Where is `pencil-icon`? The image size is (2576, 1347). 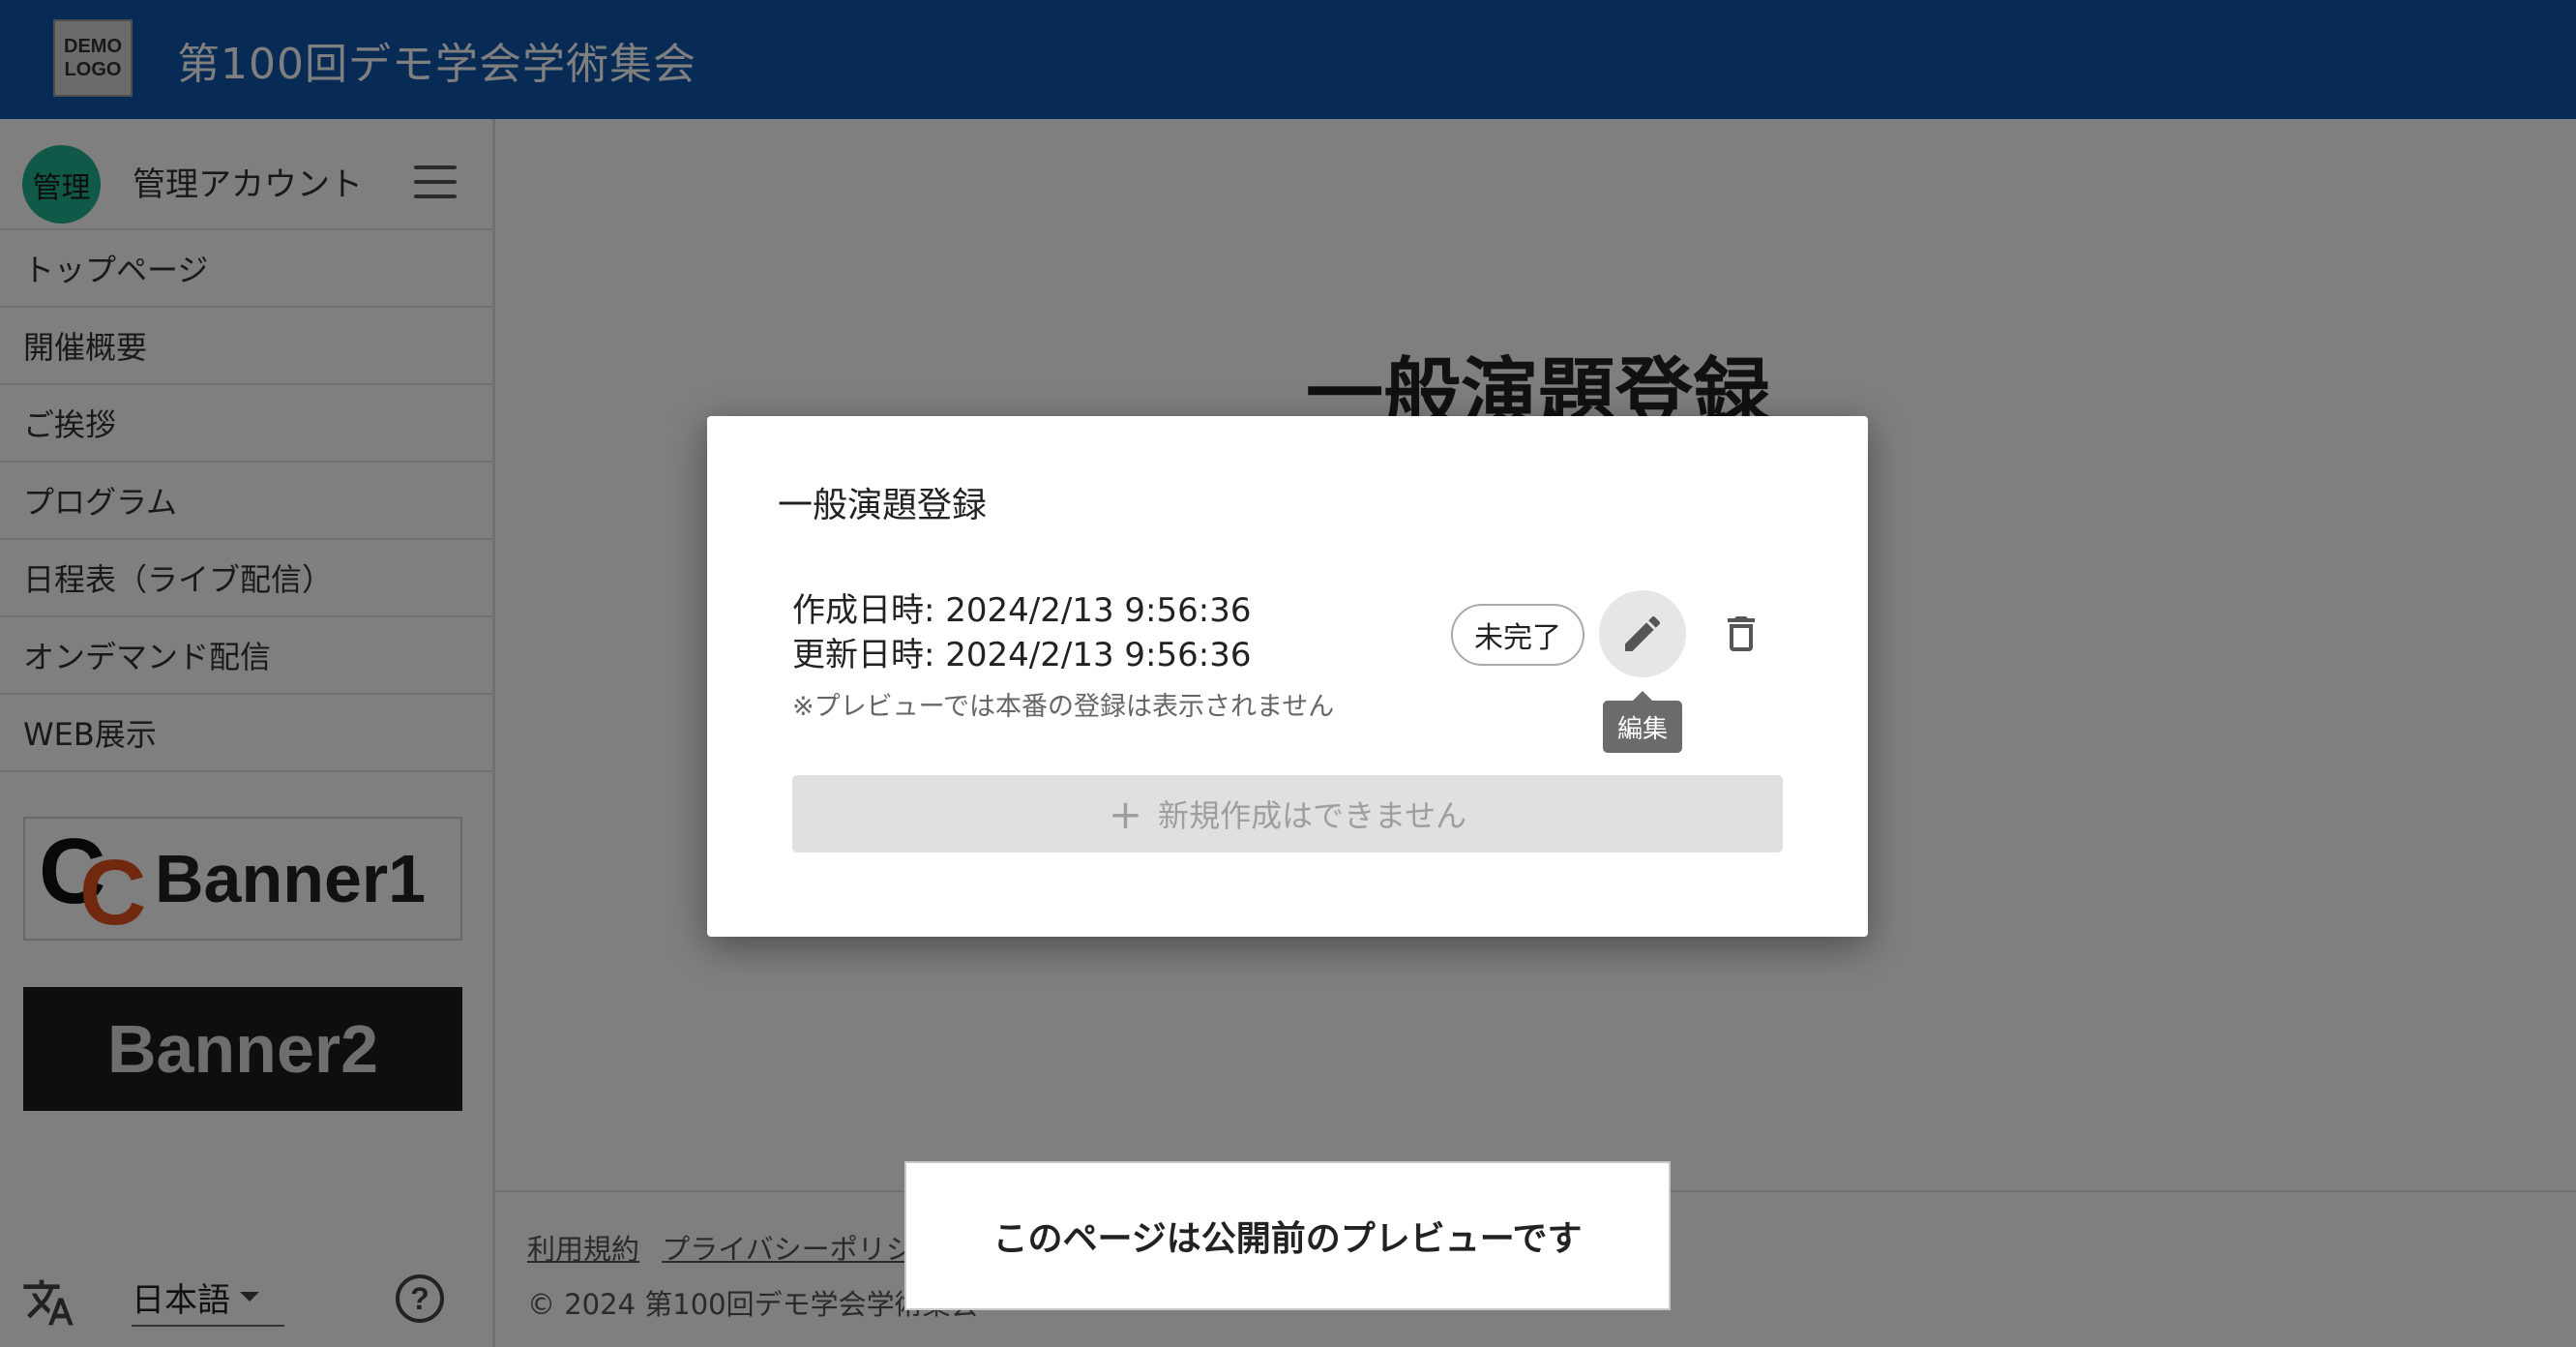 pencil-icon is located at coordinates (1643, 633).